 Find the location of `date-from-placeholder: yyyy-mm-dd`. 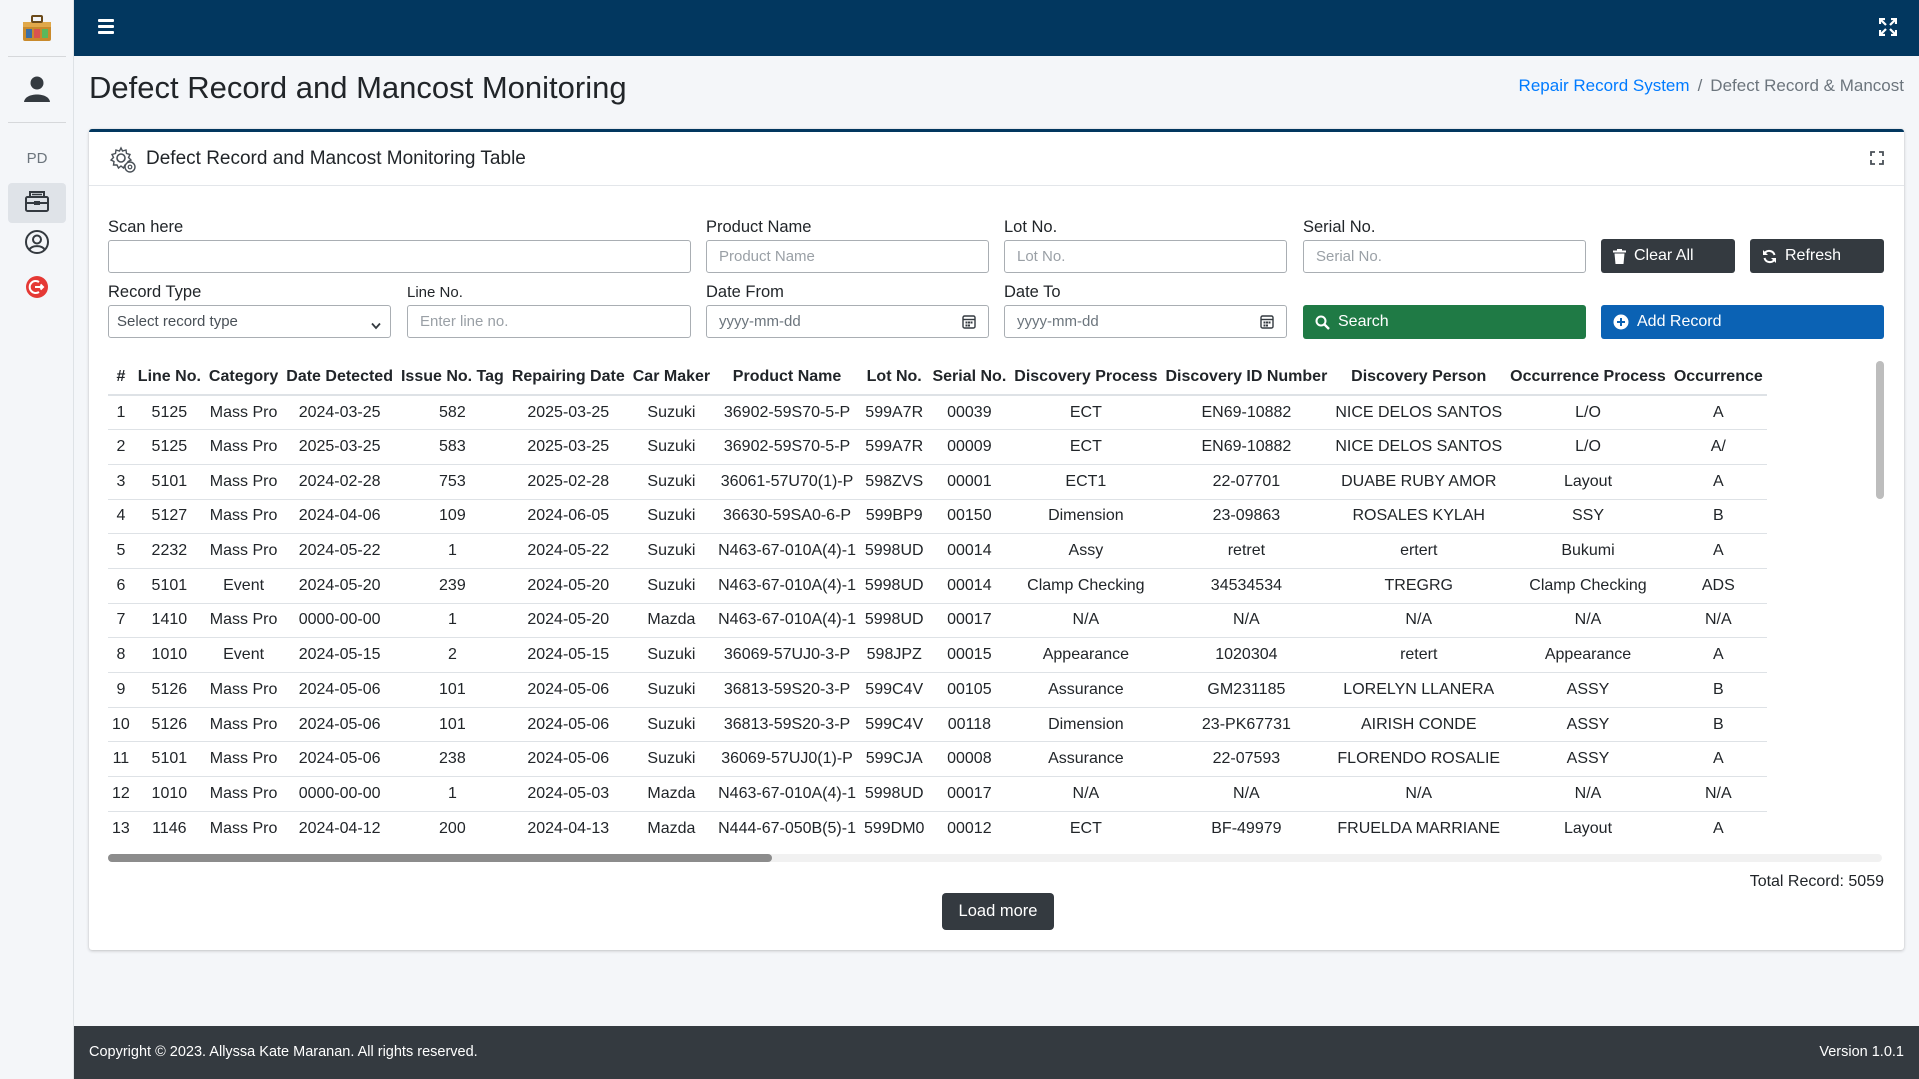

date-from-placeholder: yyyy-mm-dd is located at coordinates (760, 321).